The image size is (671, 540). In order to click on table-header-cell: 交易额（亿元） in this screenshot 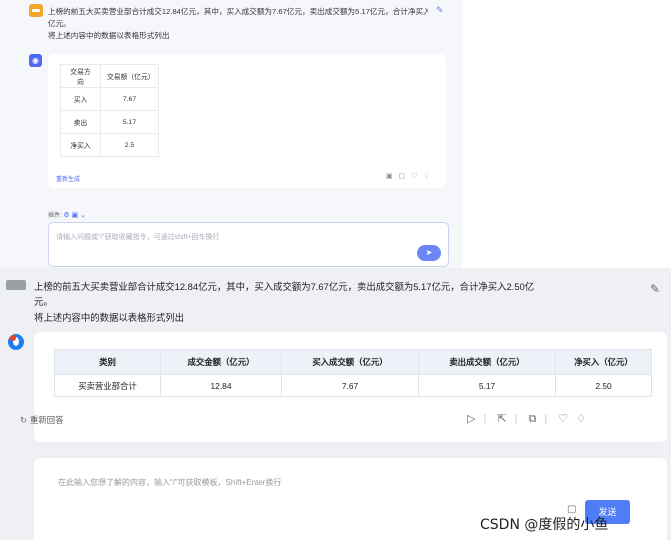, I will do `click(129, 76)`.